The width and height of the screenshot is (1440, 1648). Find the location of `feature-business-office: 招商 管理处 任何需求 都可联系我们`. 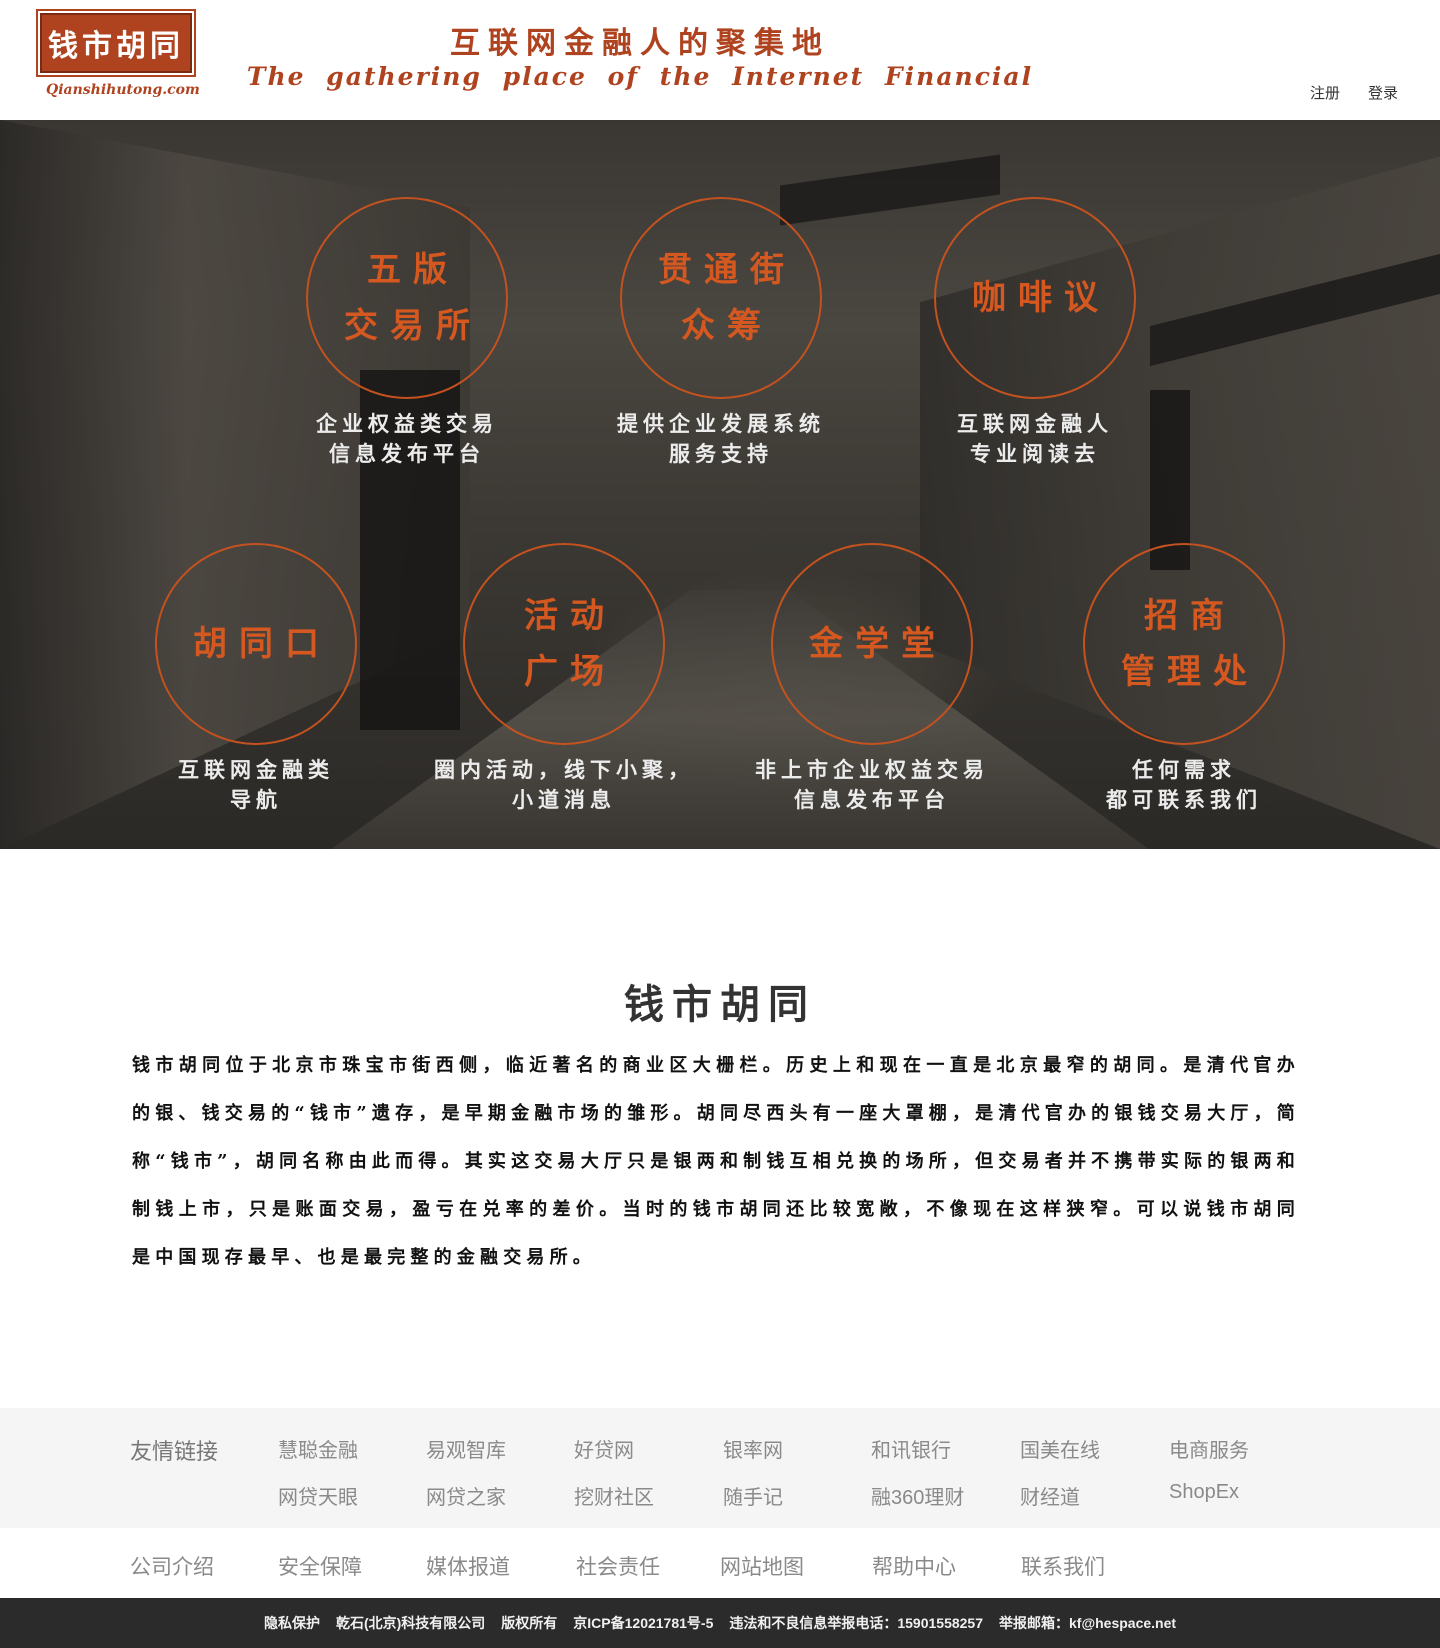

feature-business-office: 招商 管理处 任何需求 都可联系我们 is located at coordinates (1184, 679).